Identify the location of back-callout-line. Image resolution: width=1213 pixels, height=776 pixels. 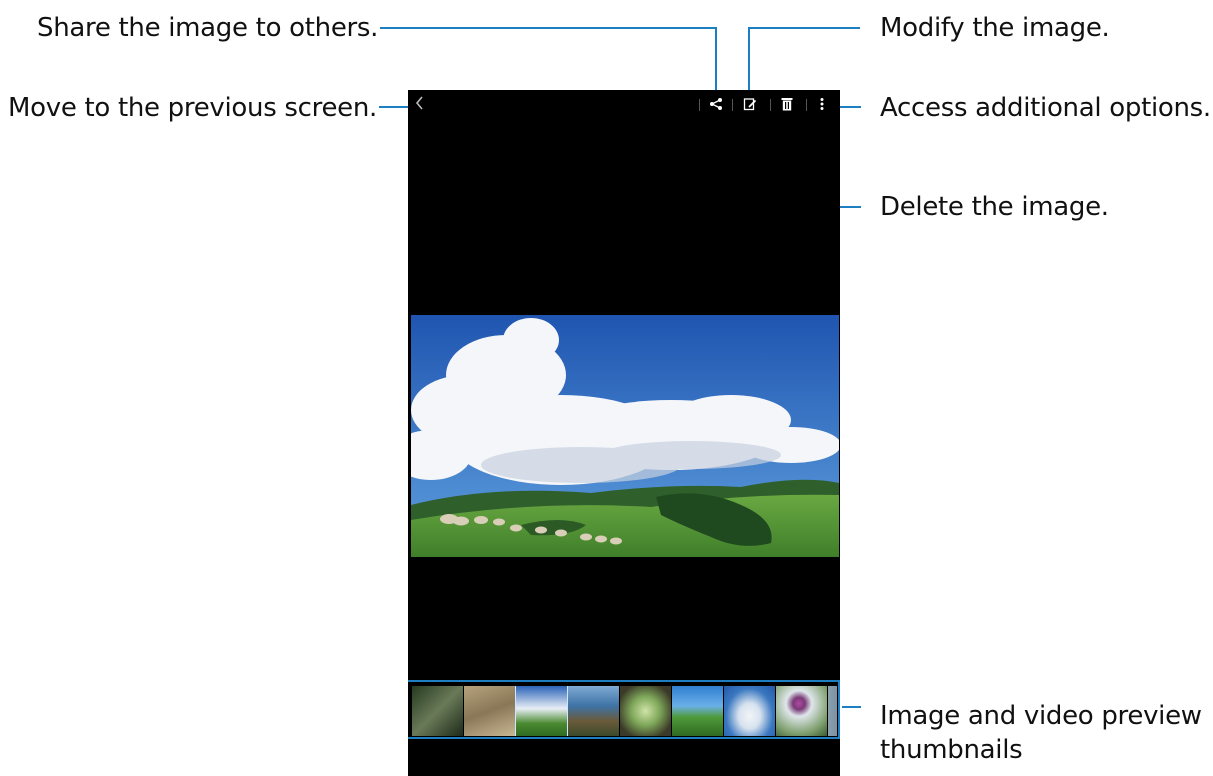
(395, 107).